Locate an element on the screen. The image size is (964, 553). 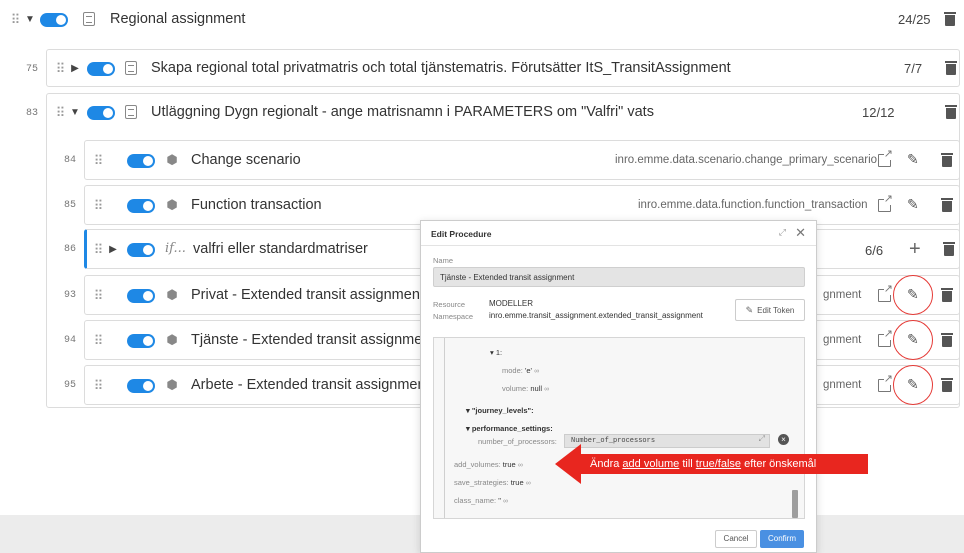
processors-input: Number_of_processors ⤢ is located at coordinates (667, 441).